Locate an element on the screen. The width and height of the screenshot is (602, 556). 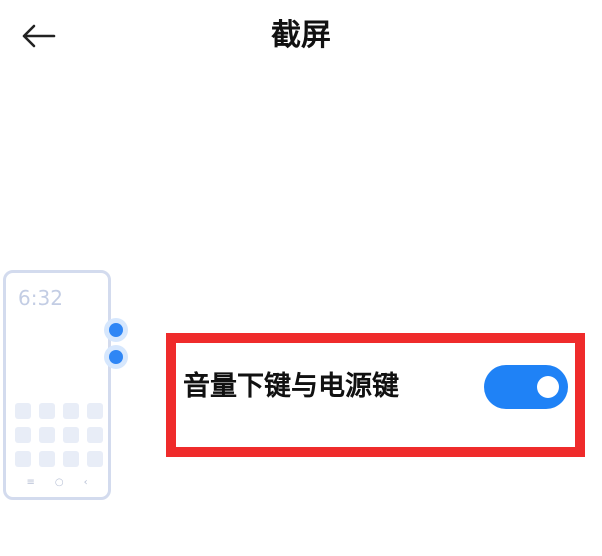
option-label: 音量下键与电源键 is located at coordinates (291, 386).